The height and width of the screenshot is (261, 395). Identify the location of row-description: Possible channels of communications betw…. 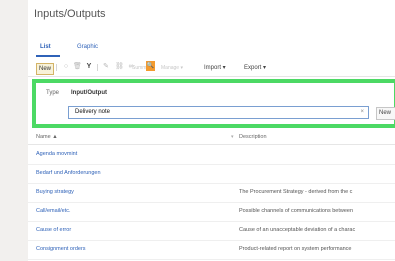
(296, 211).